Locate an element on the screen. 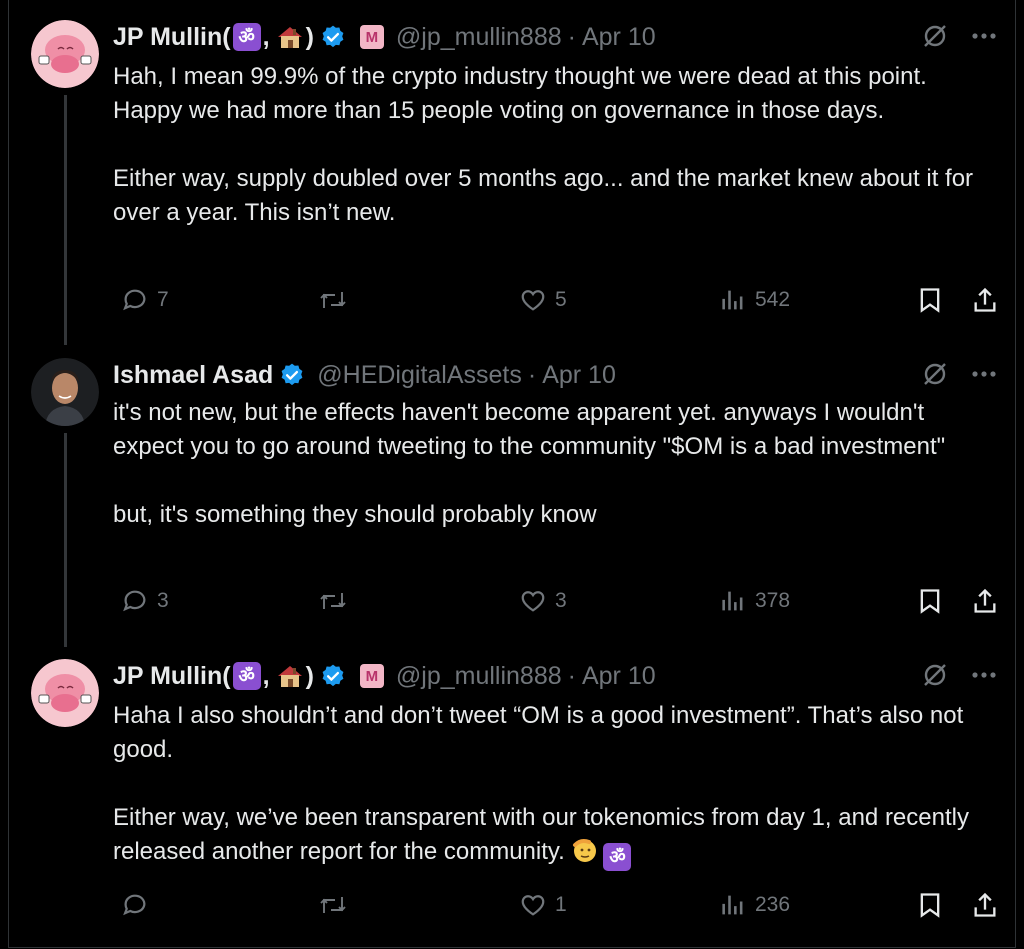 This screenshot has height=949, width=1024. tweet-header: Ishmael Asad @HEDigitalAssets · Apr 10 is located at coordinates (364, 375).